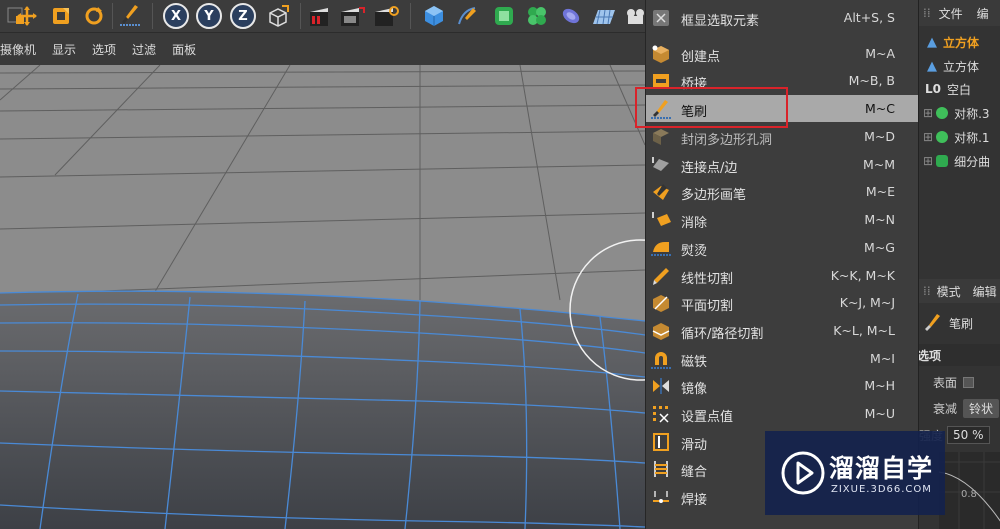  What do you see at coordinates (969, 490) in the screenshot?
I see `falloff-graph: 0.8` at bounding box center [969, 490].